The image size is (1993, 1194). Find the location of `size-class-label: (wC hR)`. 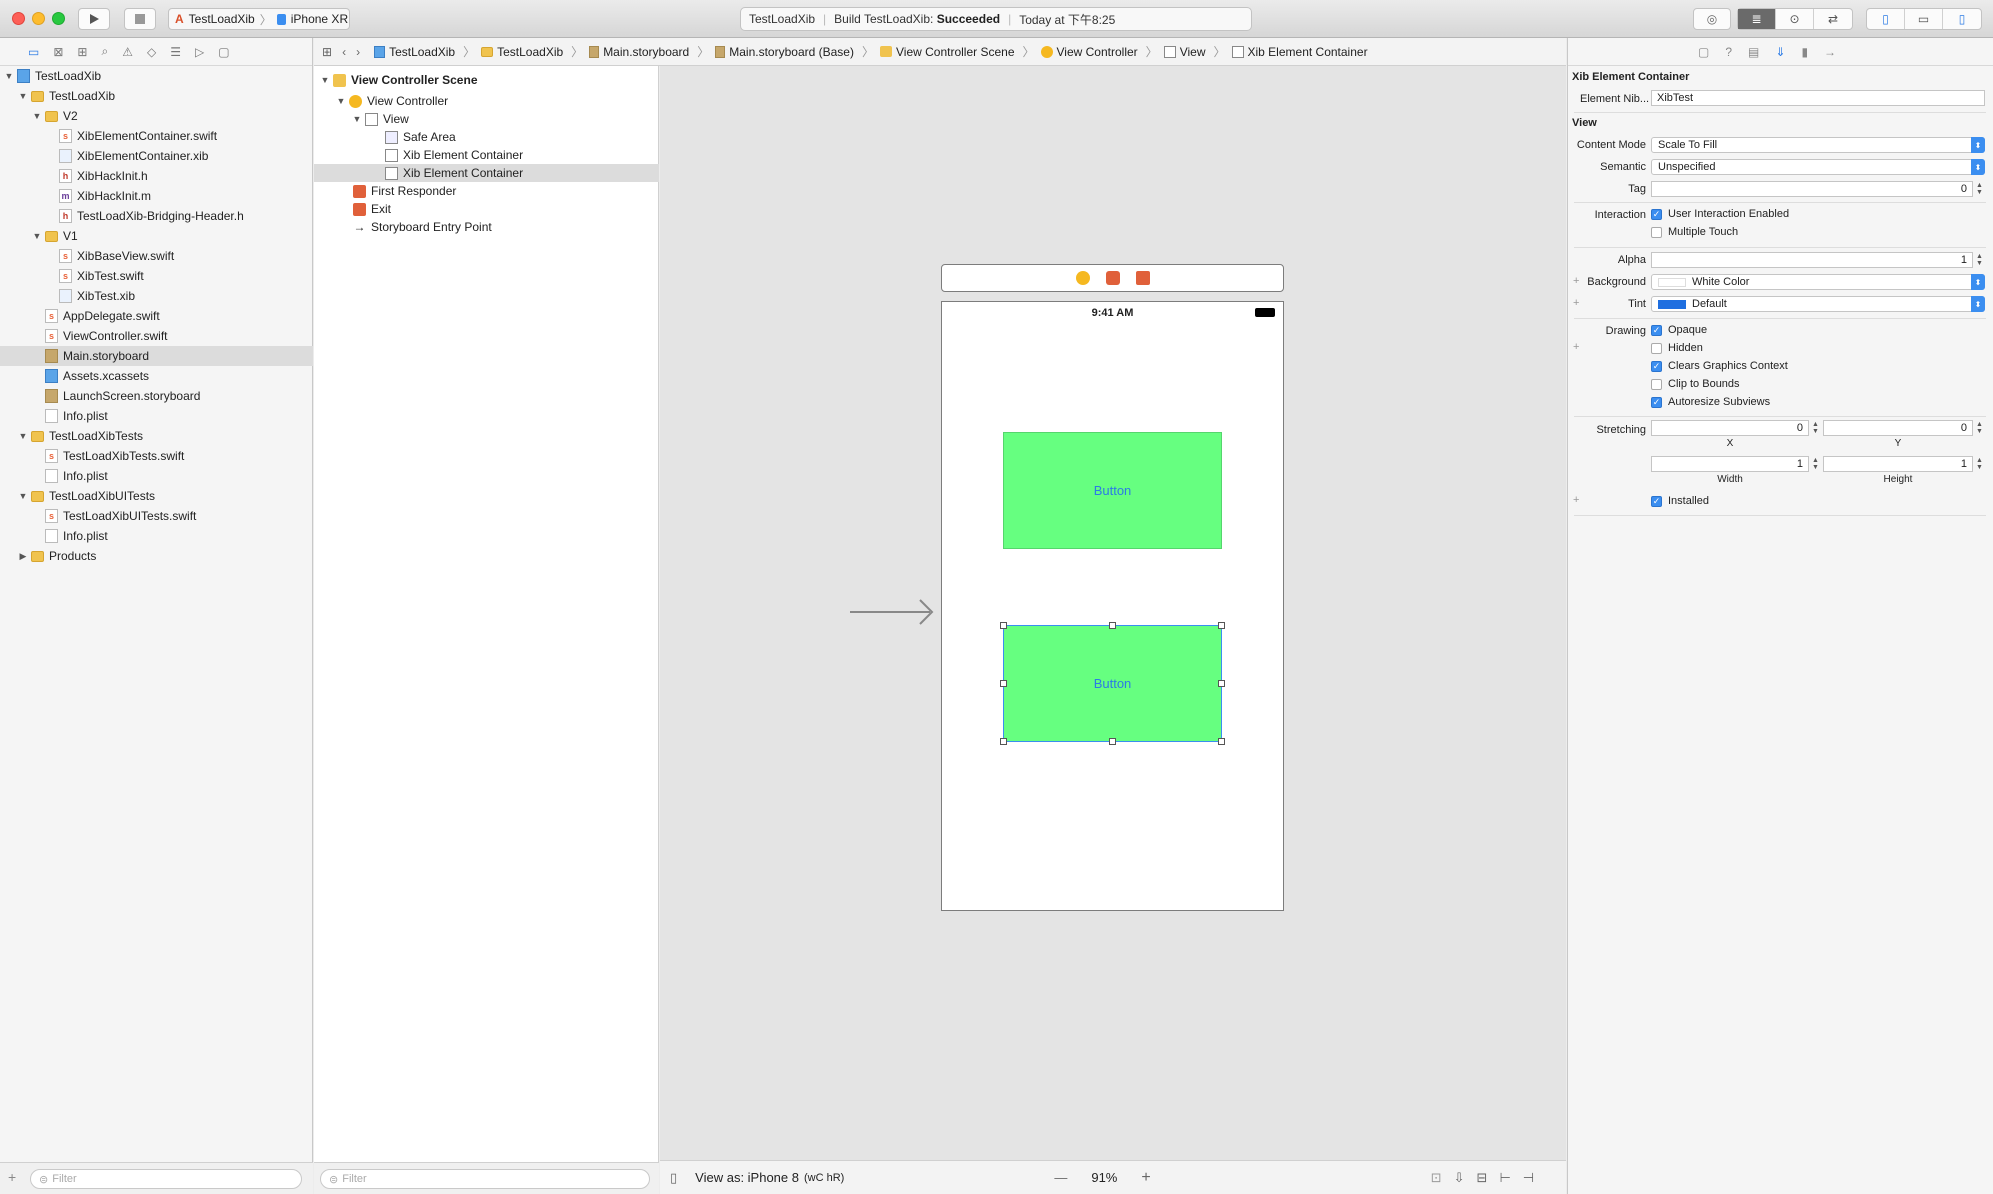

size-class-label: (wC hR) is located at coordinates (824, 1178).